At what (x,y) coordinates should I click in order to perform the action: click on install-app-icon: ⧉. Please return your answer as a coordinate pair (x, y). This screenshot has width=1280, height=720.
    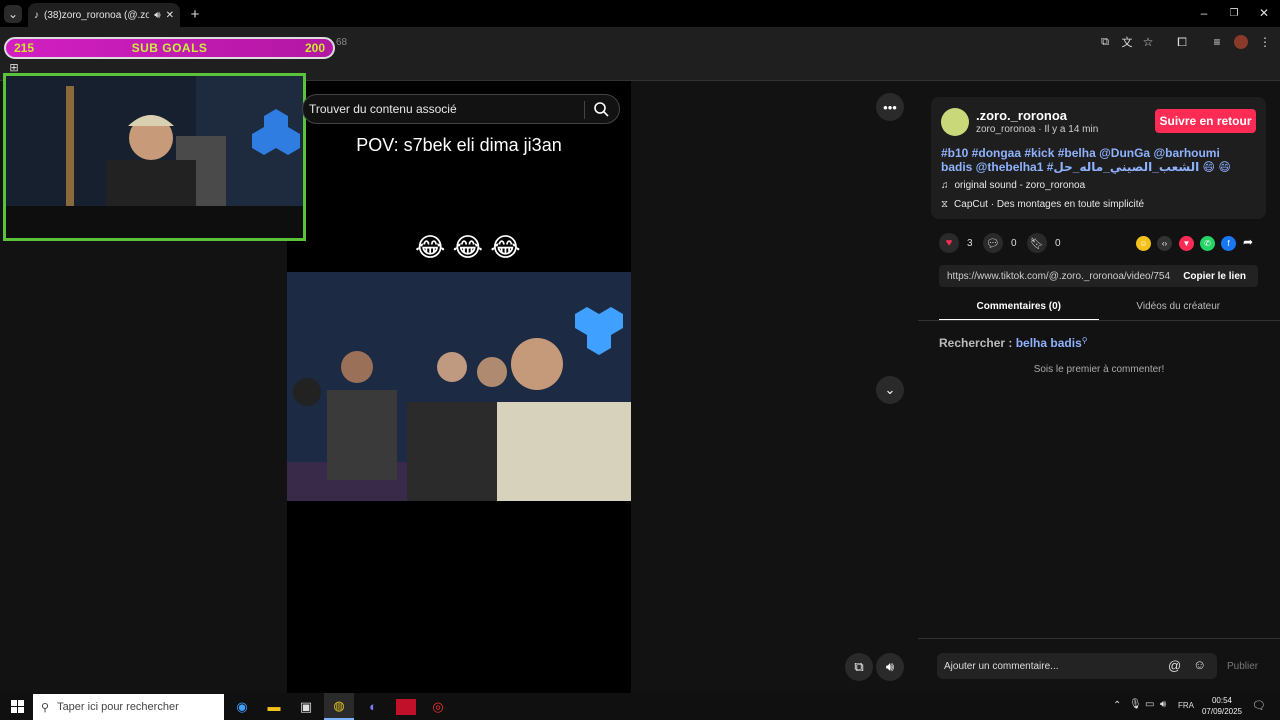
    Looking at the image, I should click on (1105, 42).